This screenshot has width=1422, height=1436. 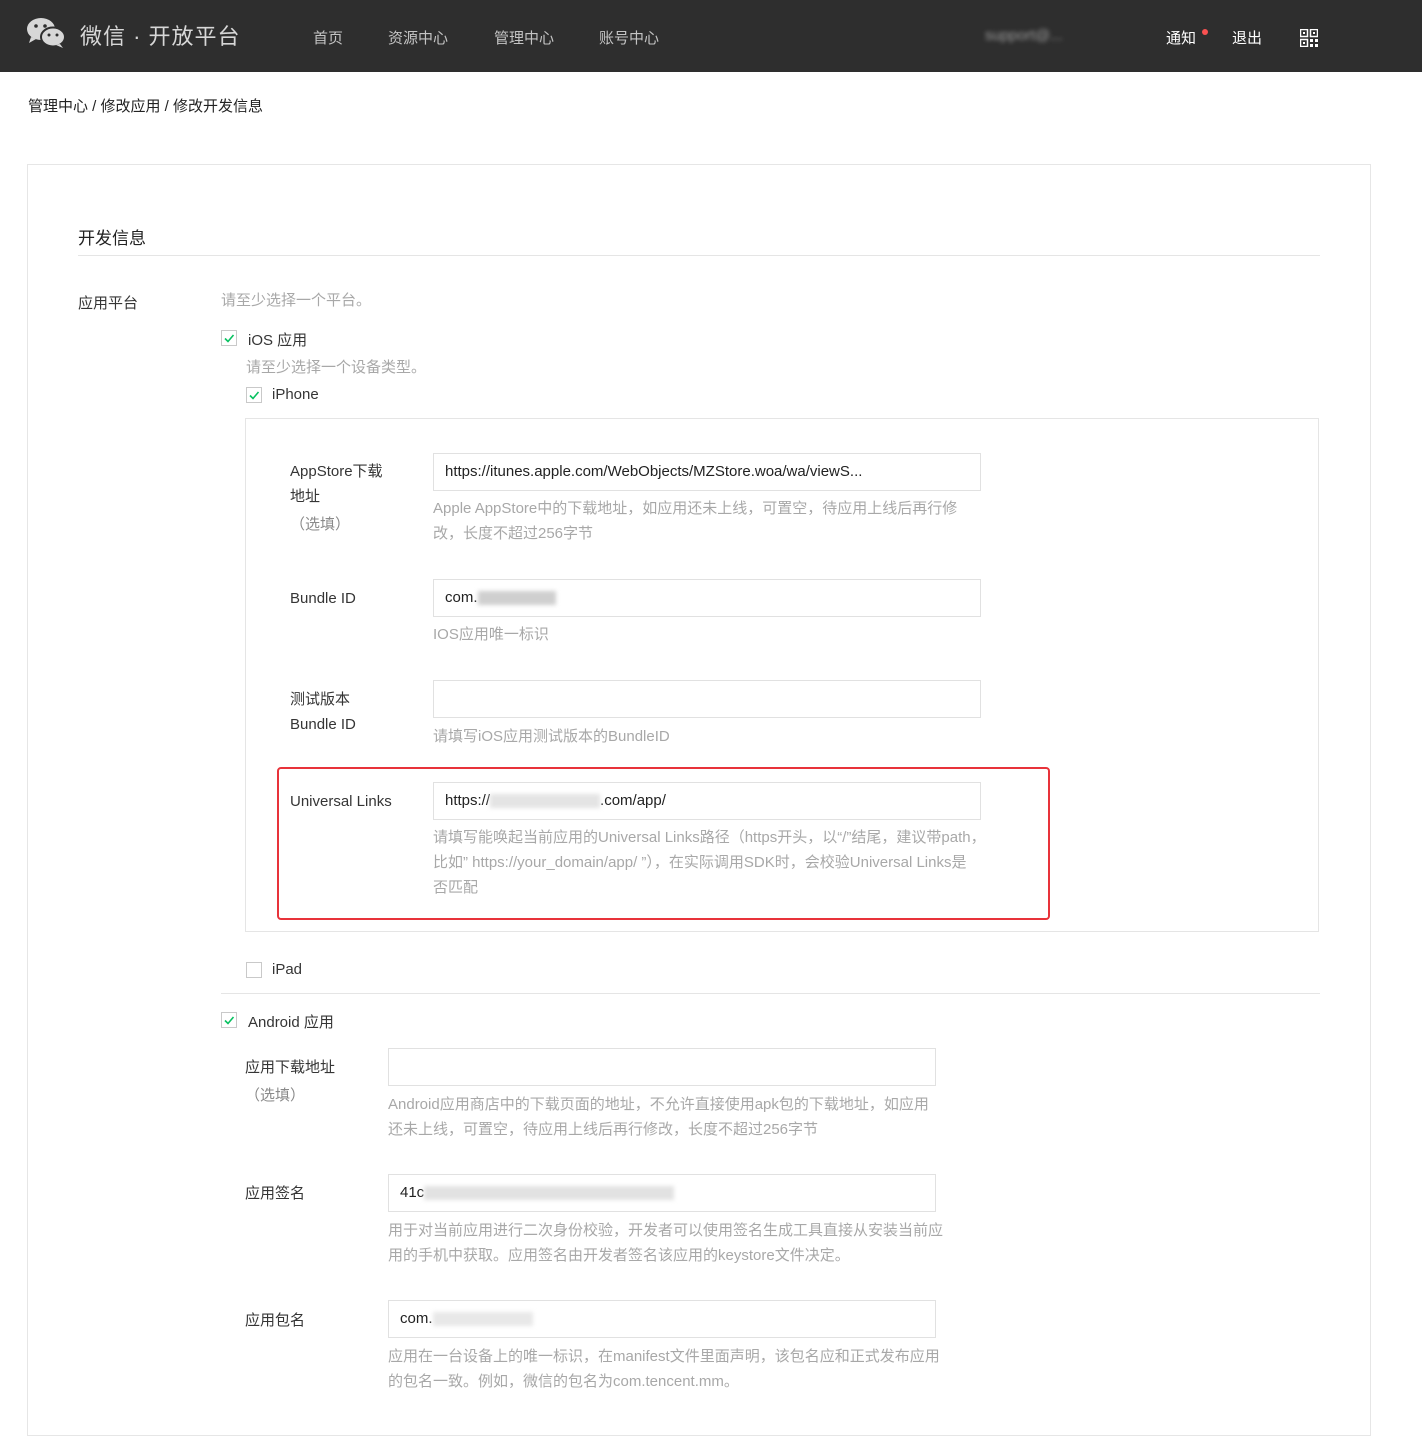 What do you see at coordinates (323, 598) in the screenshot?
I see `bundle-id-label: Bundle ID` at bounding box center [323, 598].